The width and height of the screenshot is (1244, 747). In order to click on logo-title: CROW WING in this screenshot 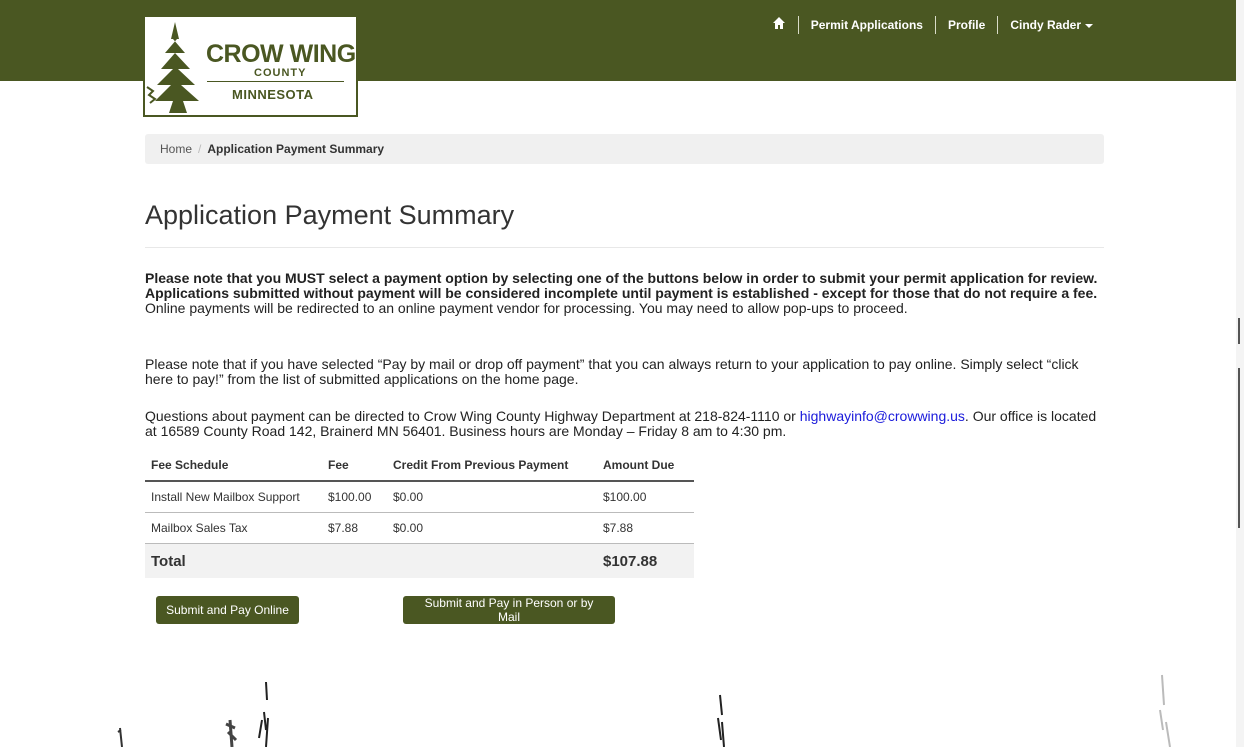, I will do `click(281, 54)`.